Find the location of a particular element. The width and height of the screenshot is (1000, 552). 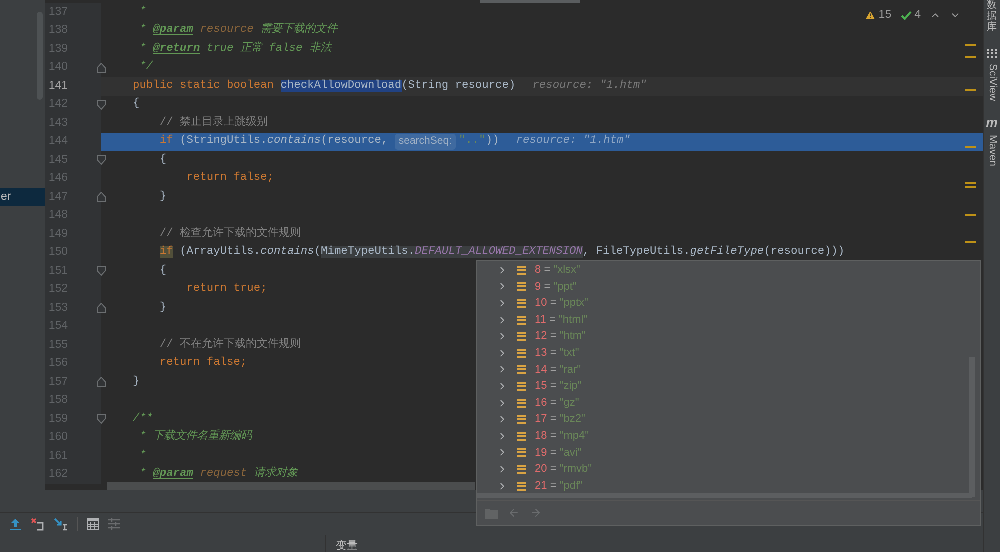

code-text: * @param resource 需要下载的文件 is located at coordinates (238, 30).